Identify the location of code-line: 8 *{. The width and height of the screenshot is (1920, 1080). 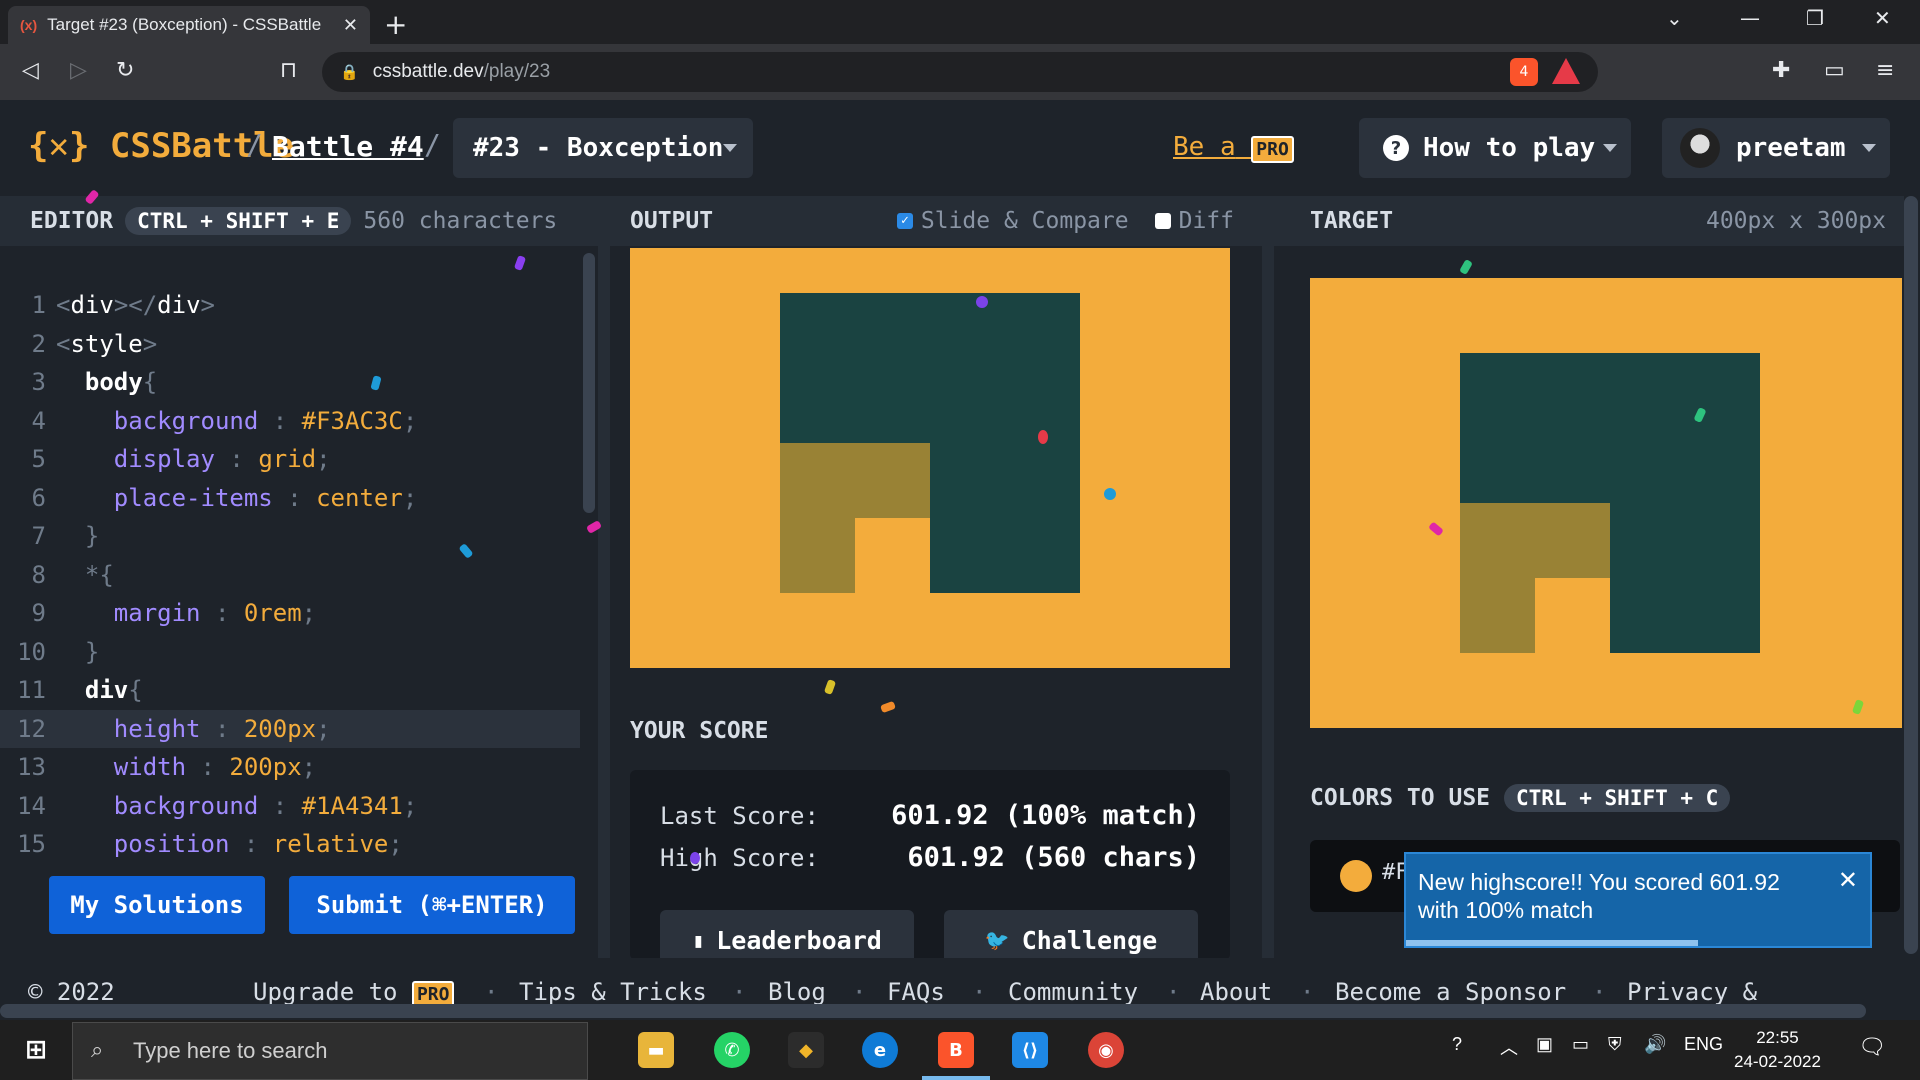
(290, 575).